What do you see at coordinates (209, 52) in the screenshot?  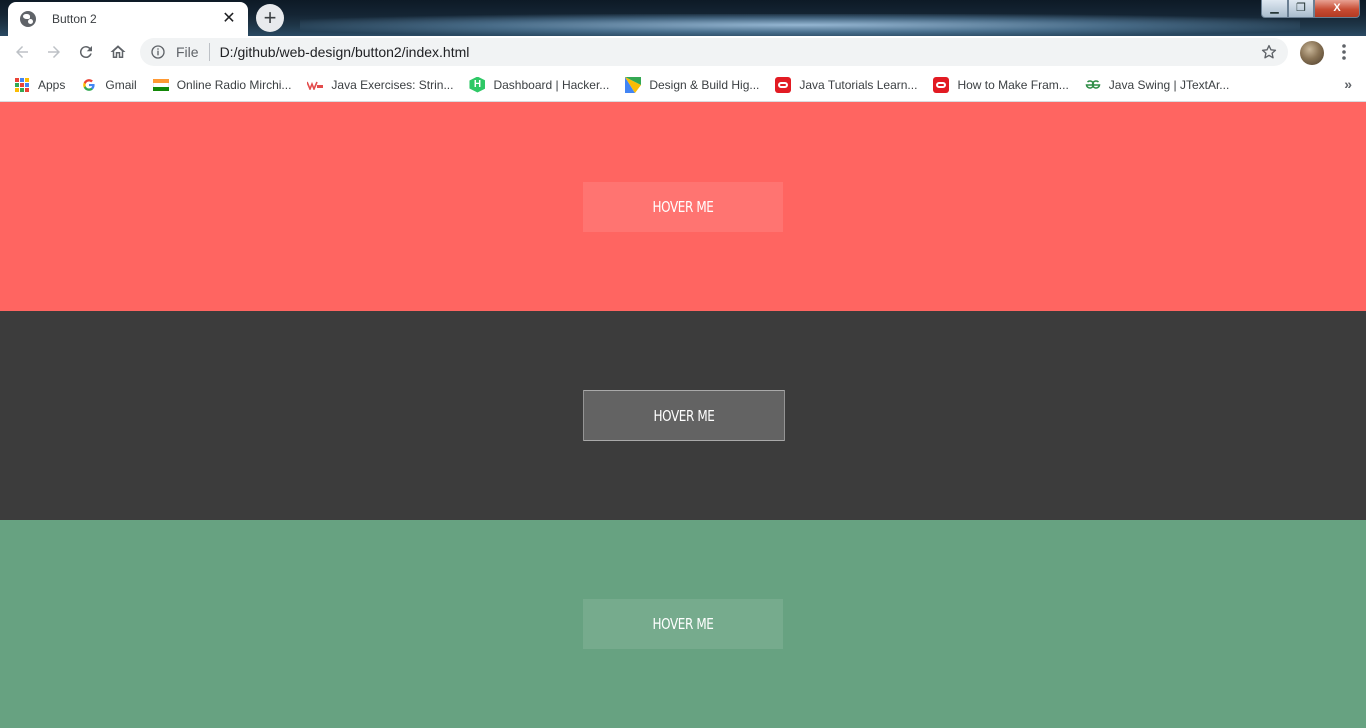 I see `address-separator` at bounding box center [209, 52].